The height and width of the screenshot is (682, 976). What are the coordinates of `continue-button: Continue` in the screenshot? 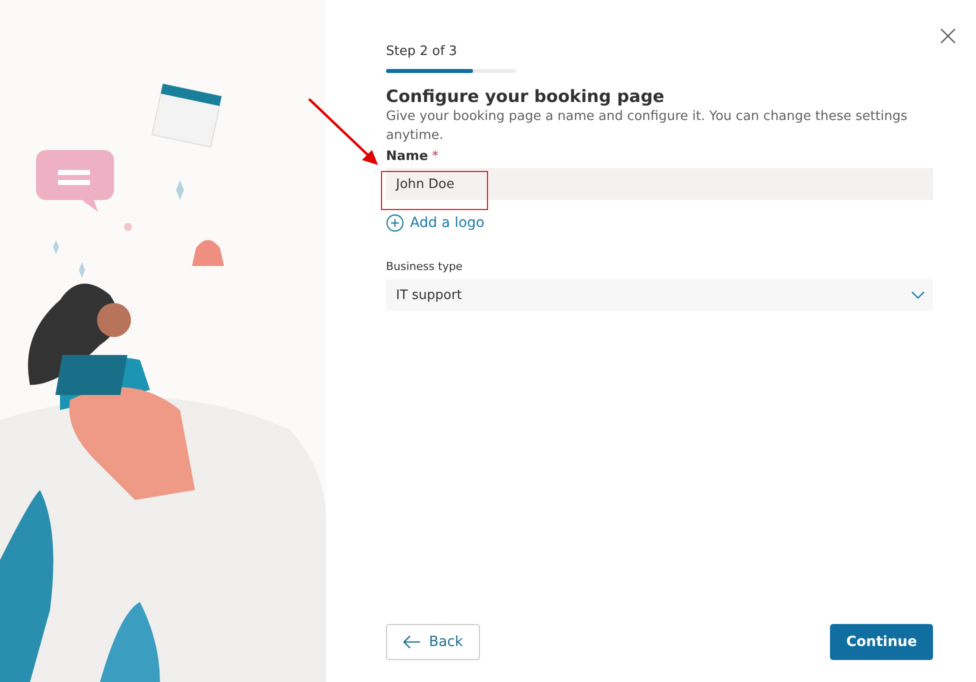 It's located at (881, 642).